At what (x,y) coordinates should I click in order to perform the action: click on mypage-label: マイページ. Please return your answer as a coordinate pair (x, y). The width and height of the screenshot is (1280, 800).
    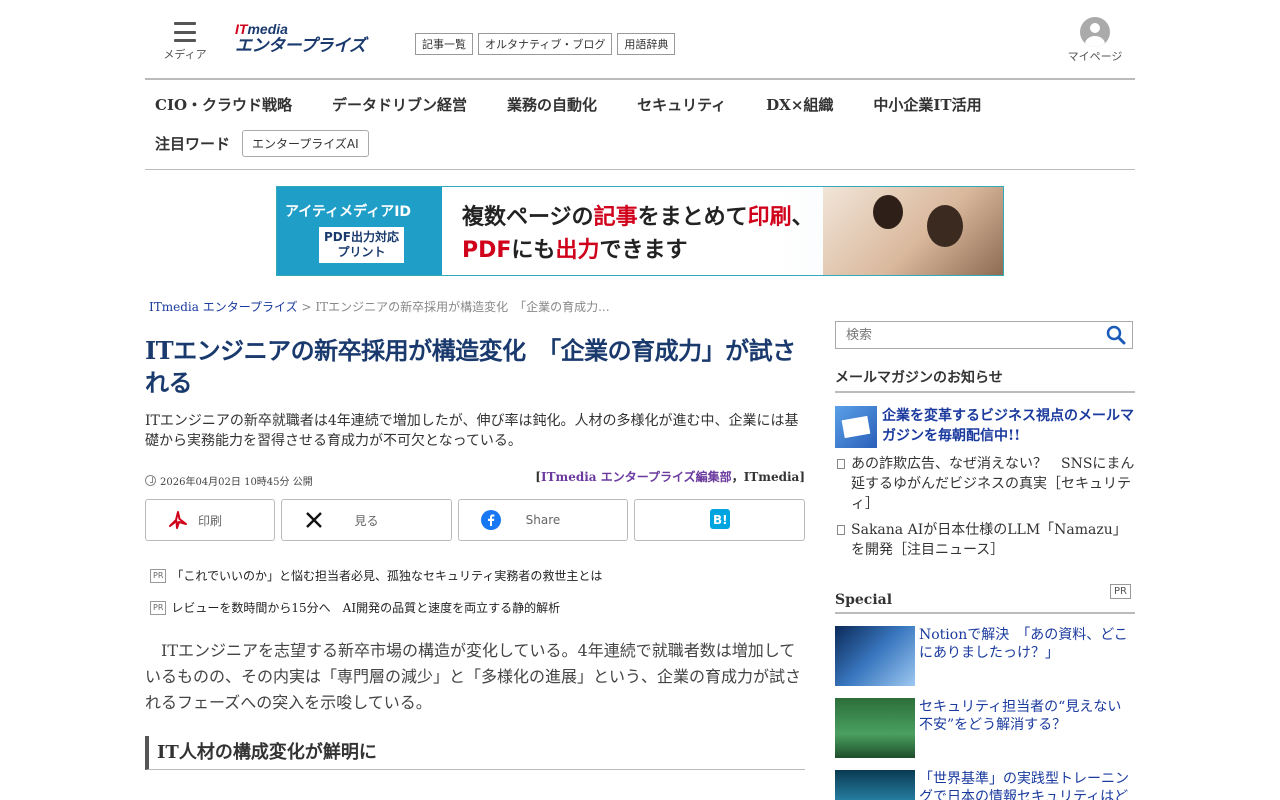
    Looking at the image, I should click on (1095, 56).